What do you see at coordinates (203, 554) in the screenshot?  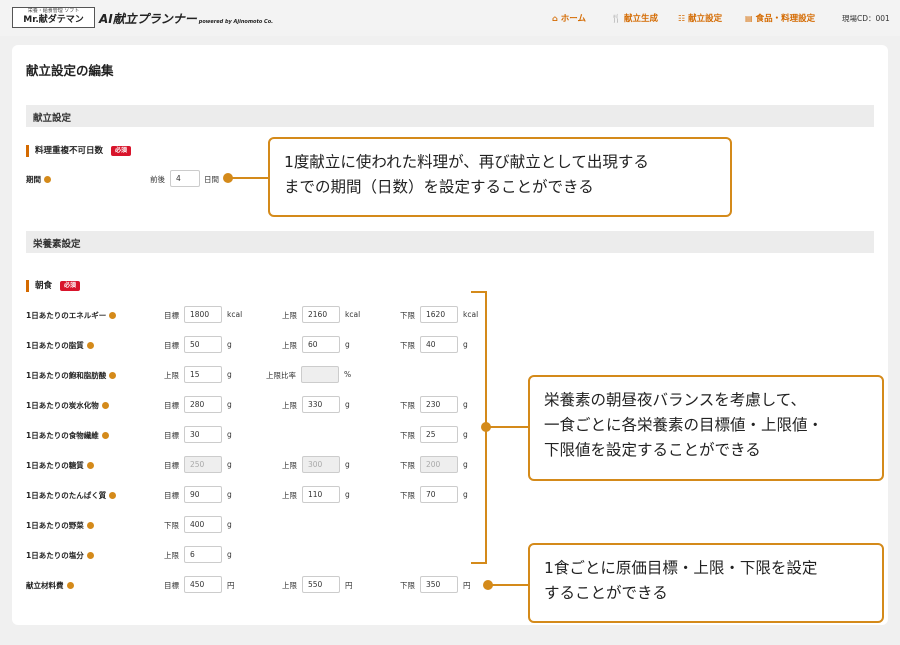 I see `upper-input: 6` at bounding box center [203, 554].